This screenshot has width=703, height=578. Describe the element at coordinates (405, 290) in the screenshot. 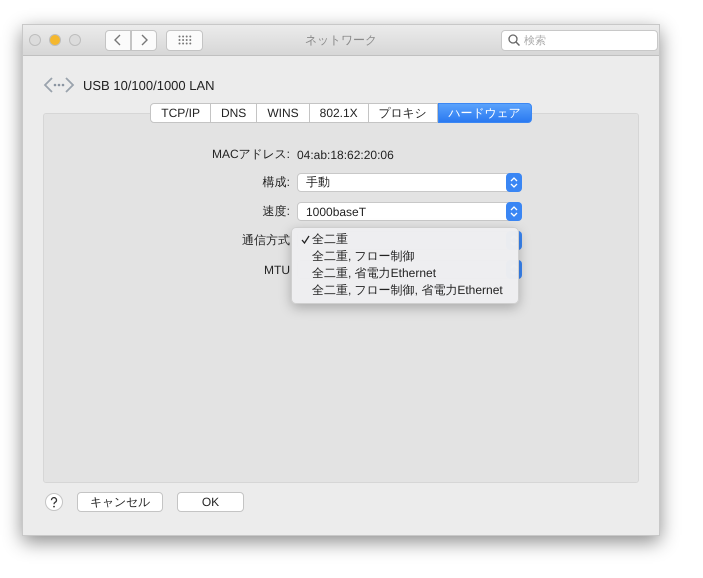

I see `menu-item: 全二重, フロー制御, 省電力Ethernet` at that location.